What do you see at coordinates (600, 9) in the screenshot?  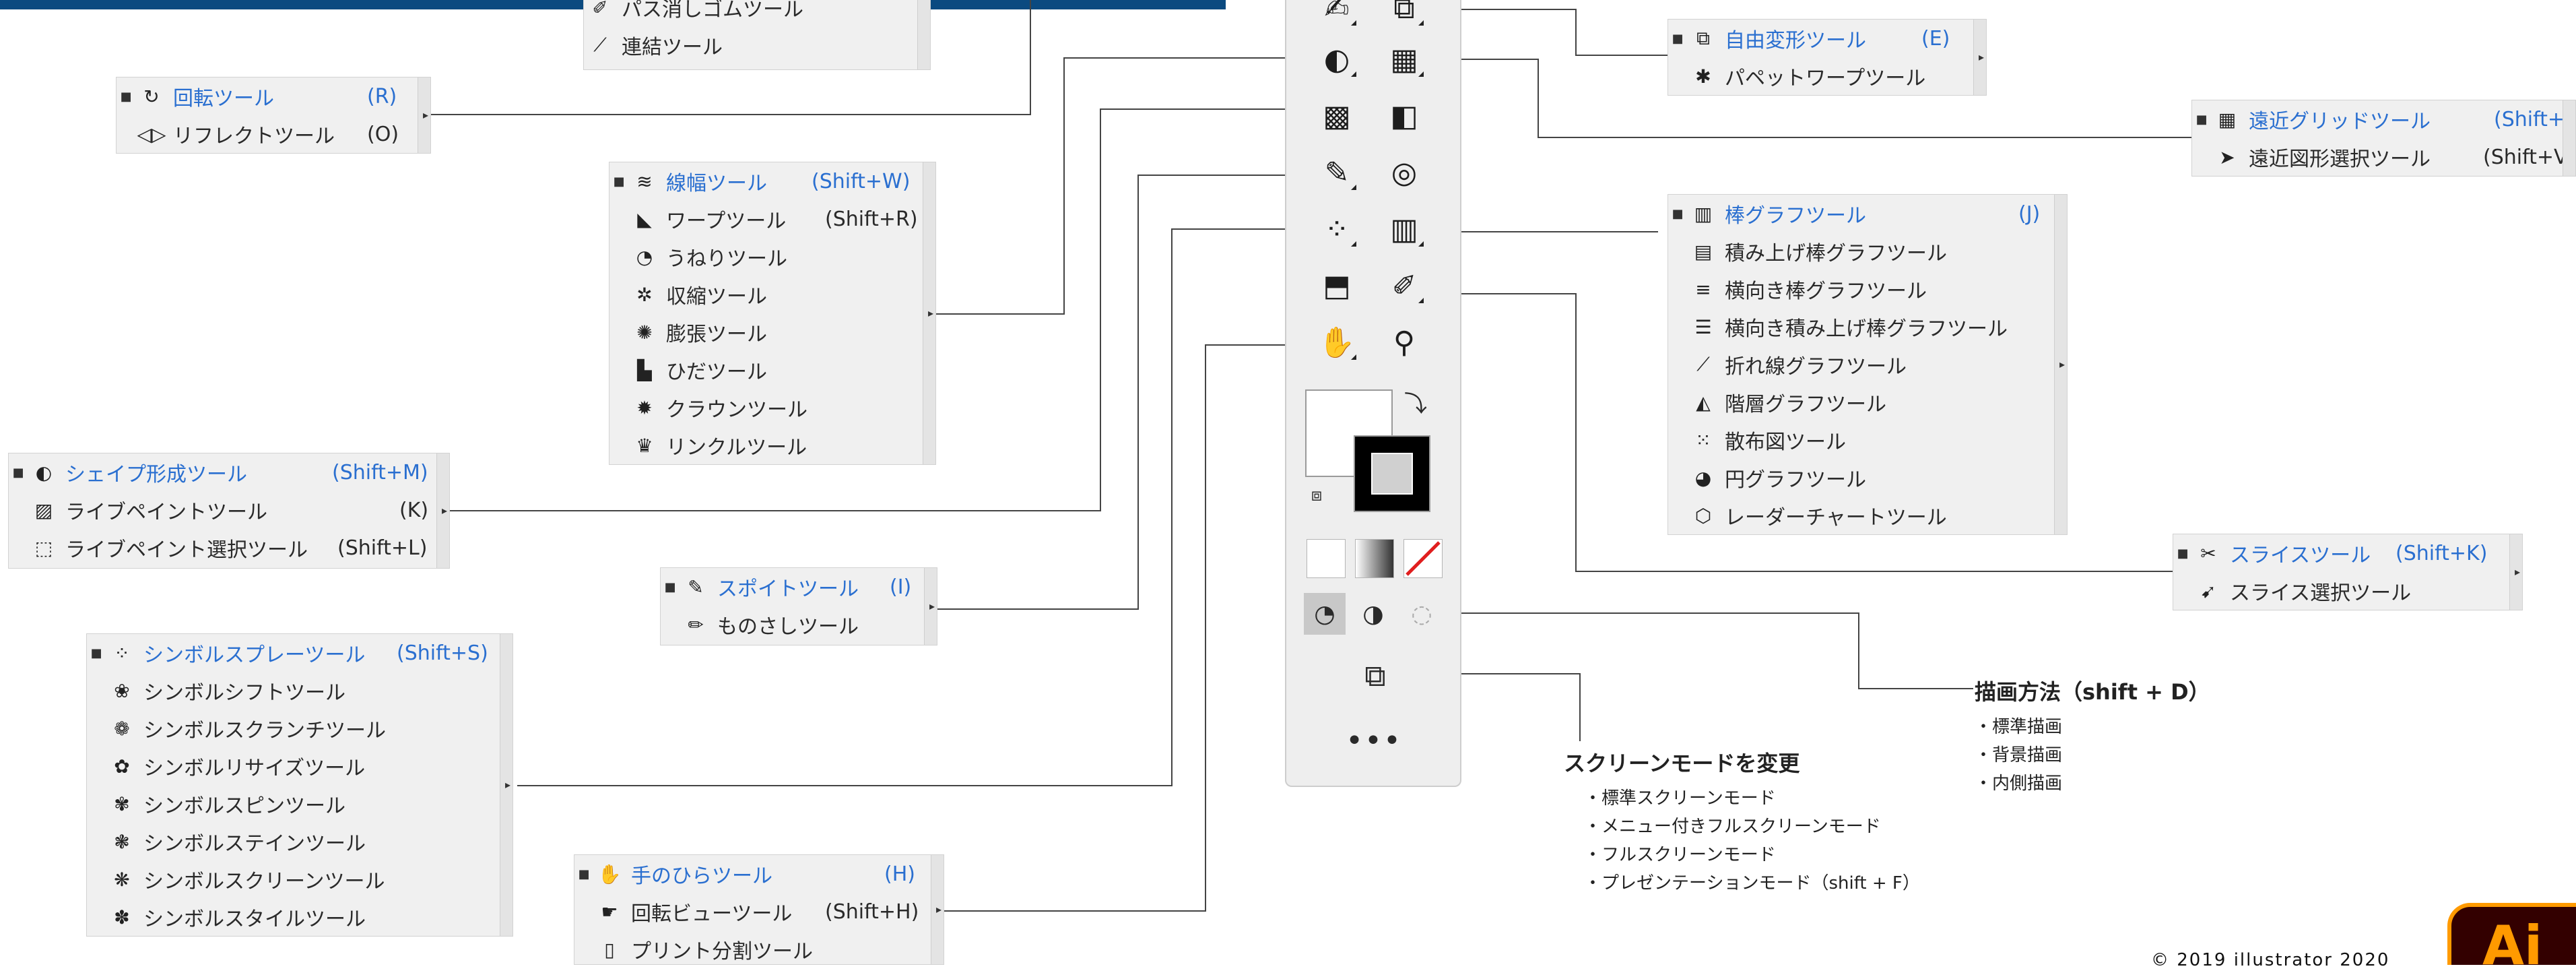 I see `path-eraser-icon: ✐` at bounding box center [600, 9].